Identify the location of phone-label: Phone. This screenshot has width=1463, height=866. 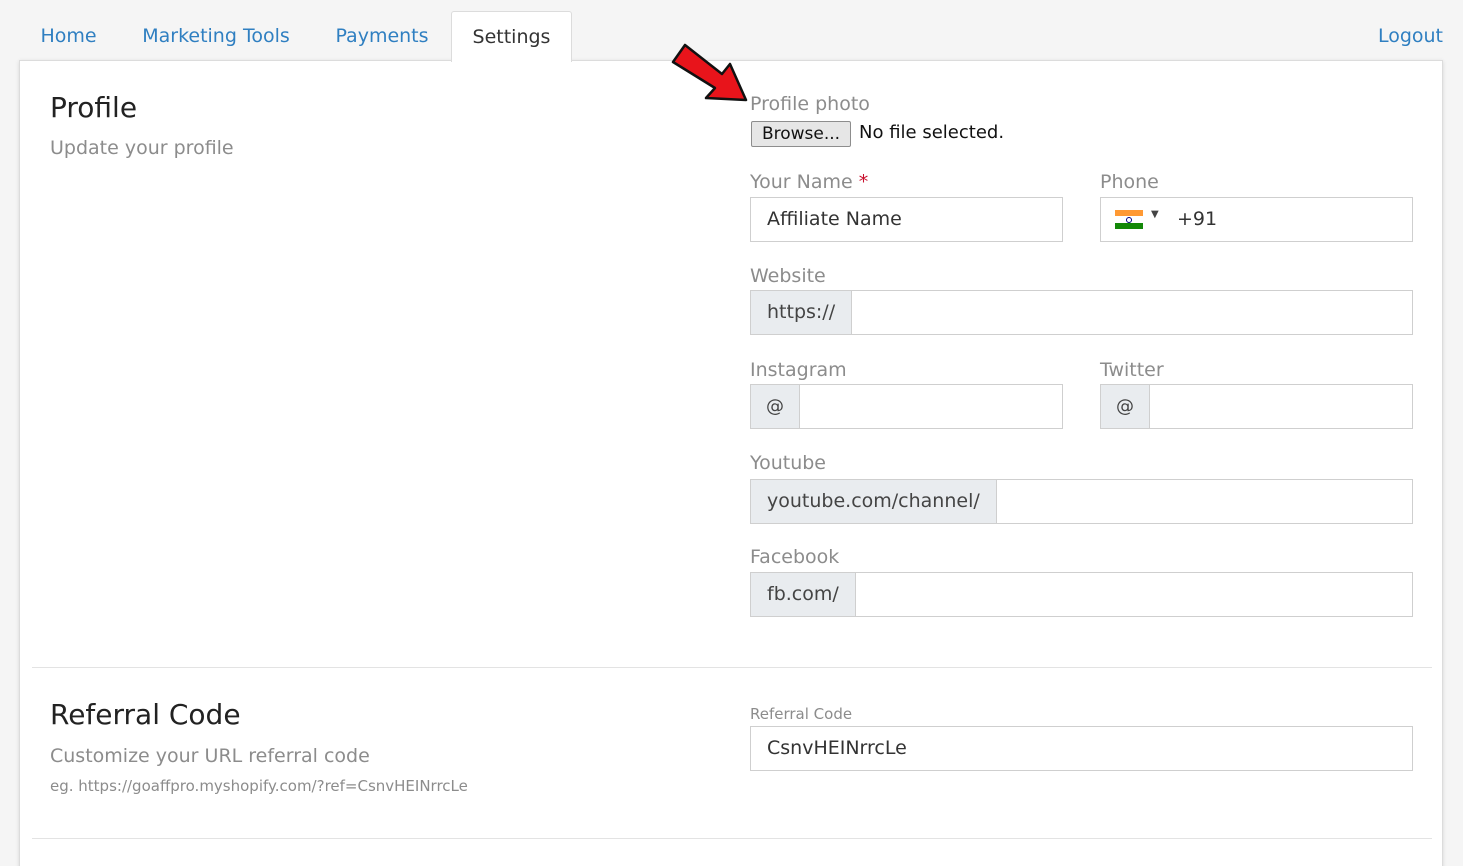
(1129, 182).